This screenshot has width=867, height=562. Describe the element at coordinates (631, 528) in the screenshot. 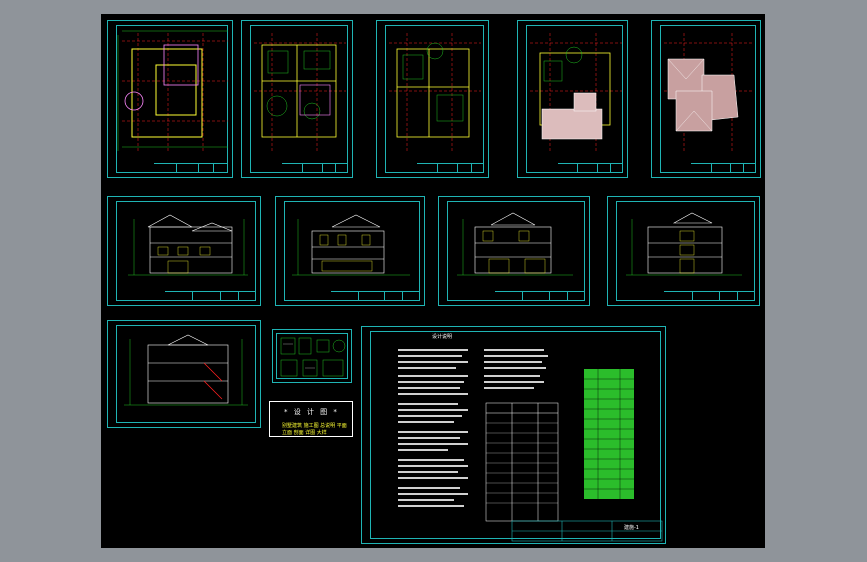

I see `title-block-label: 建施-1` at that location.